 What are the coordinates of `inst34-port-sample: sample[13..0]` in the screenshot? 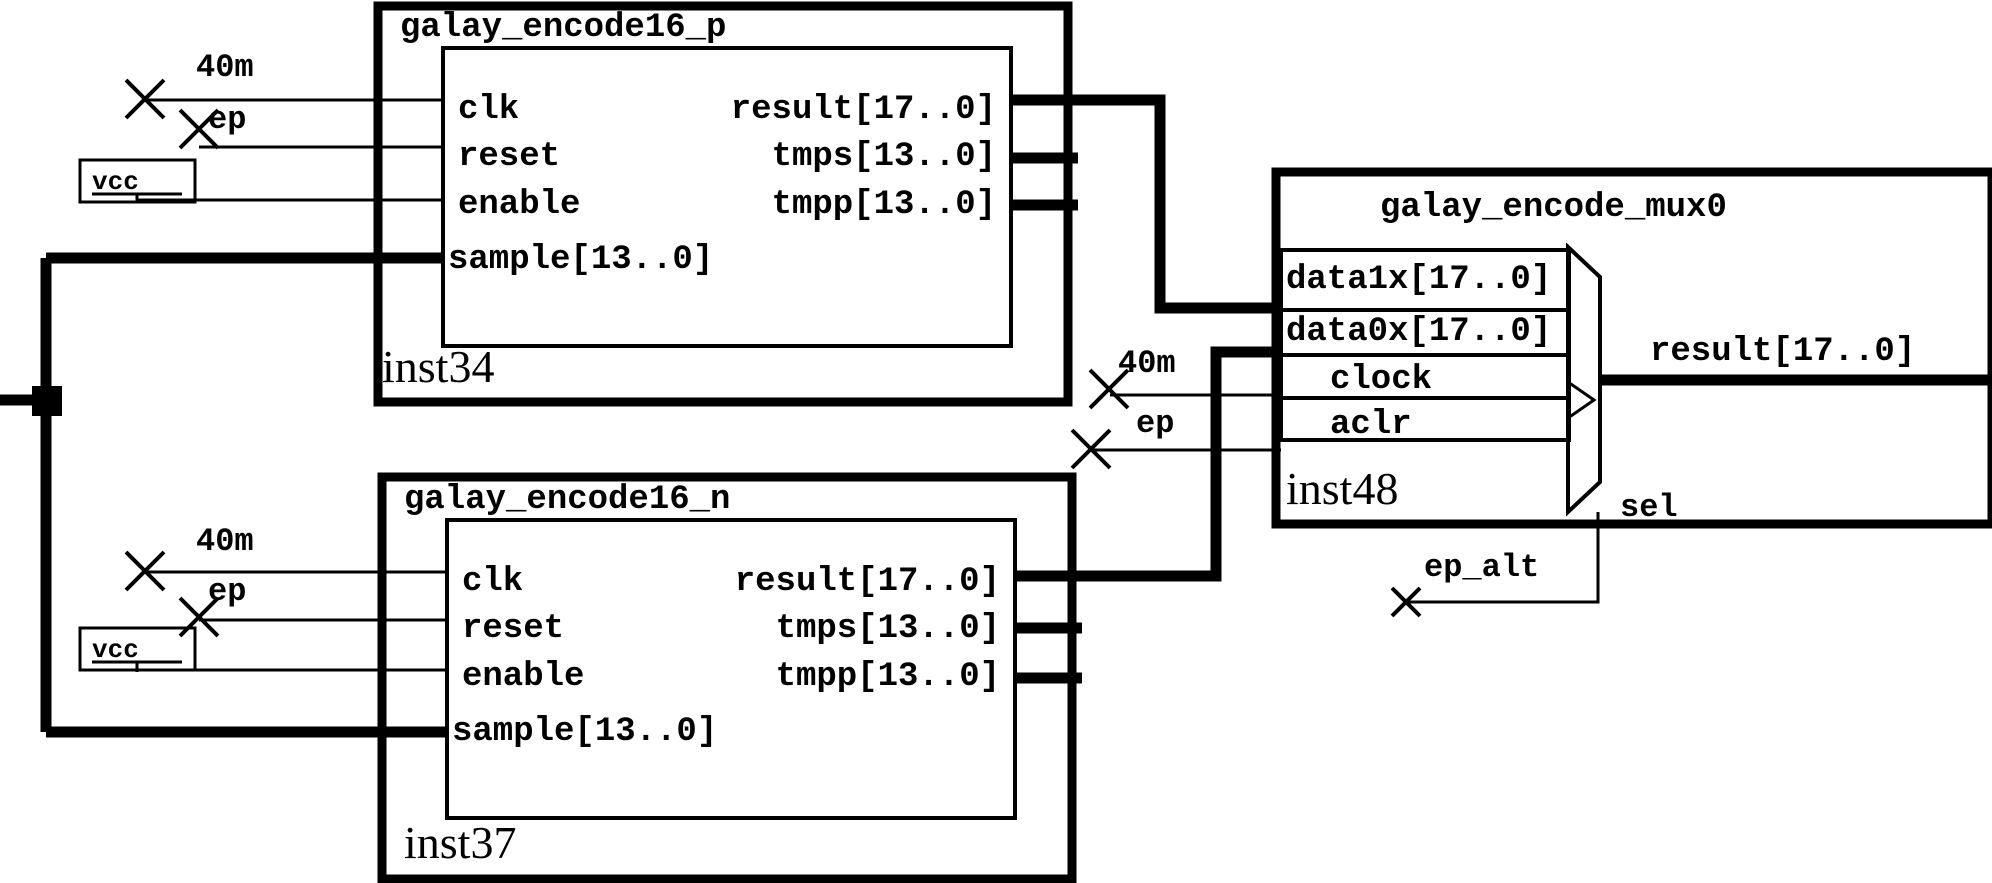 It's located at (580, 260).